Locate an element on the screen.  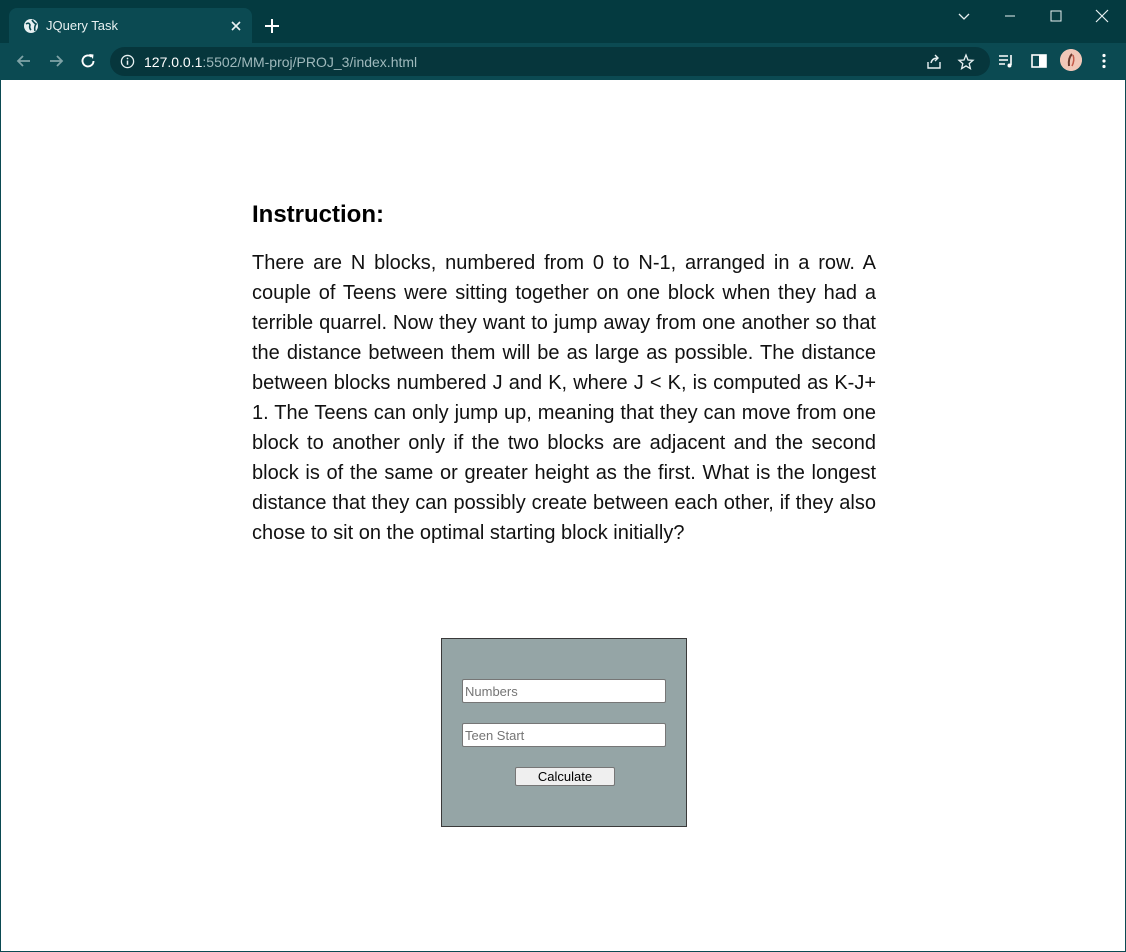
site-info-icon is located at coordinates (127, 61).